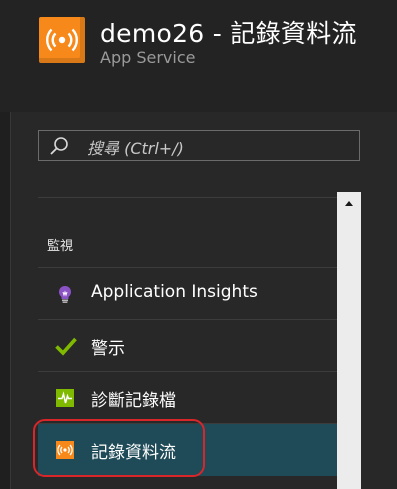 Image resolution: width=397 pixels, height=489 pixels. I want to click on menu-item-application-insights: Application Insights, so click(187, 294).